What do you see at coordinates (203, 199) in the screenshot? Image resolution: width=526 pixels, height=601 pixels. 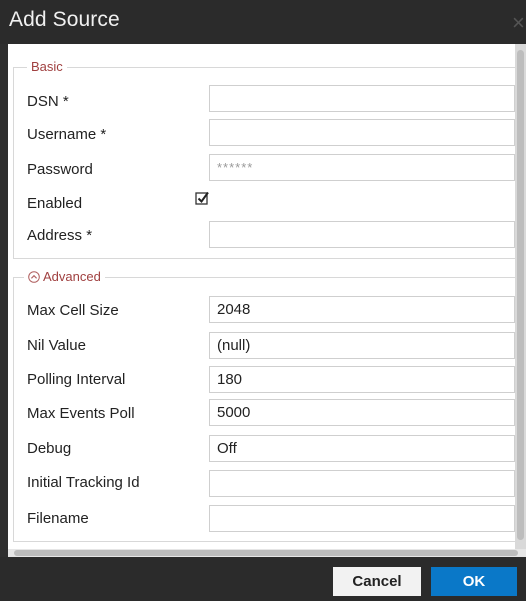 I see `enabled-checkbox` at bounding box center [203, 199].